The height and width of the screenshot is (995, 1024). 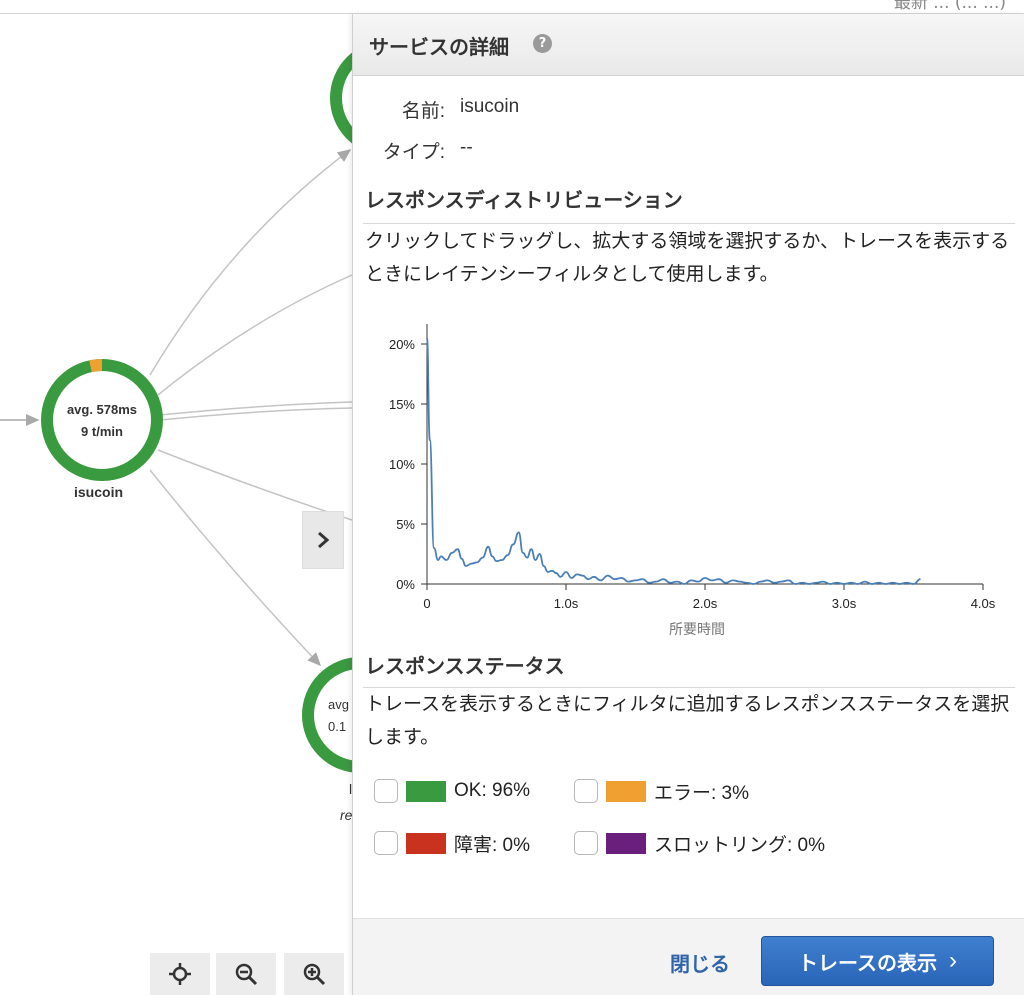 I want to click on help-icon: ?, so click(x=542, y=43).